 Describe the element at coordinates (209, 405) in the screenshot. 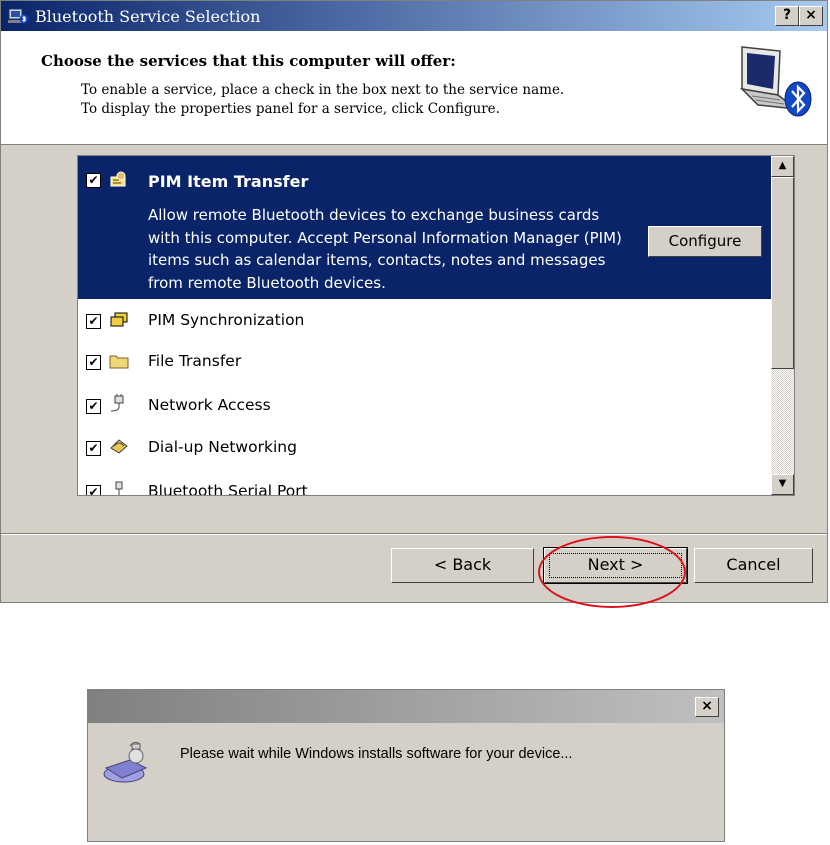

I see `service-label: Network Access` at that location.